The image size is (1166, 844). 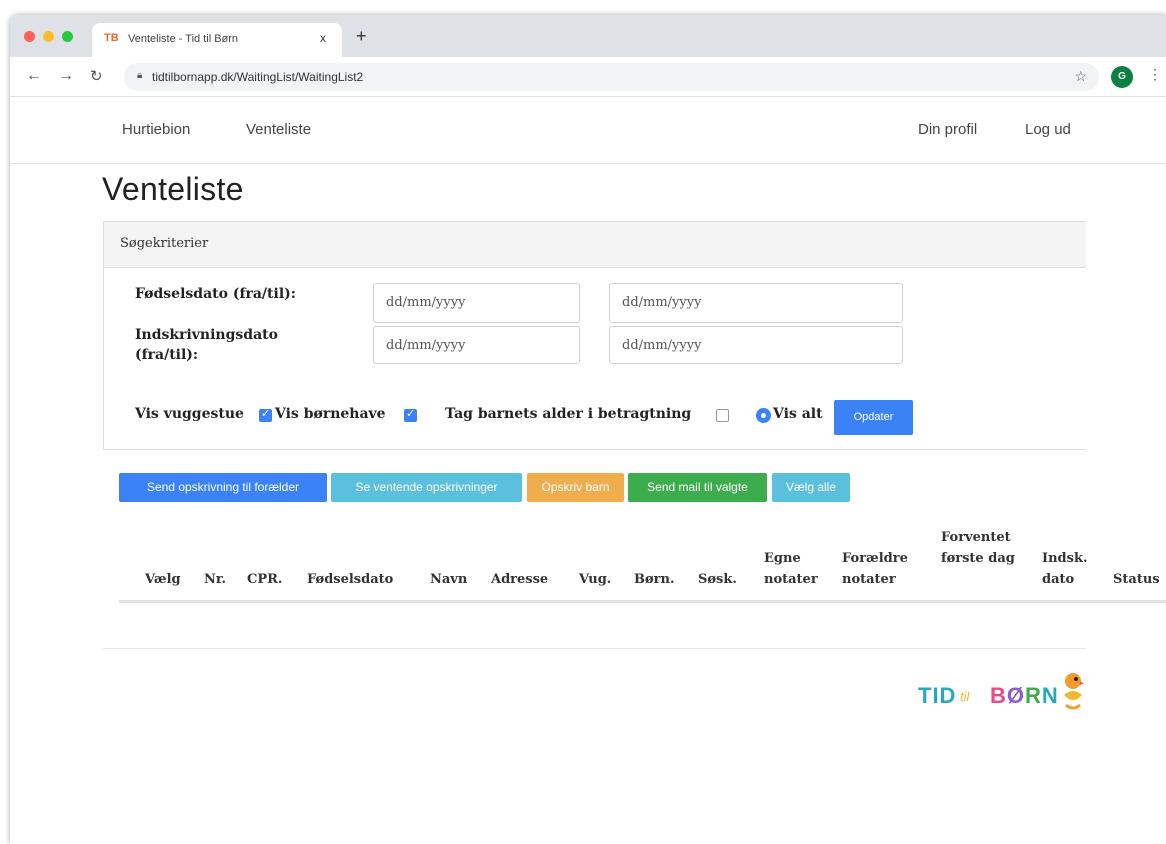 What do you see at coordinates (164, 243) in the screenshot?
I see `search-criteria-title: Søgekriterier` at bounding box center [164, 243].